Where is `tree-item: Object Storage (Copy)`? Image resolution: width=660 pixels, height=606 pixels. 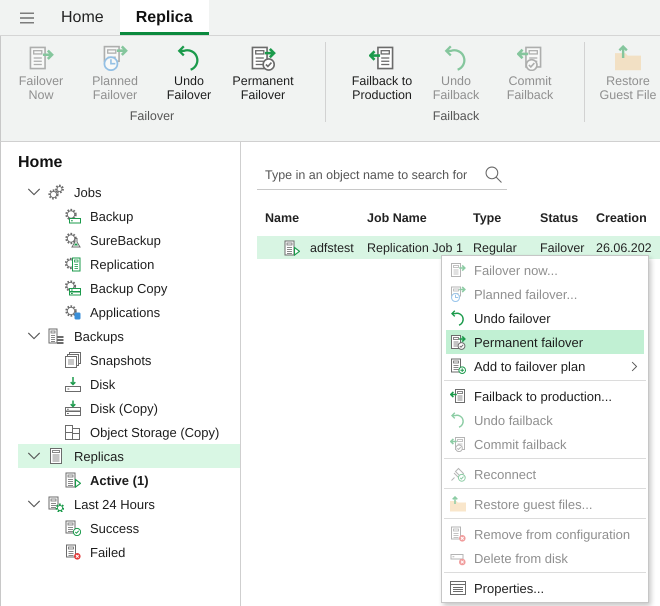 tree-item: Object Storage (Copy) is located at coordinates (129, 432).